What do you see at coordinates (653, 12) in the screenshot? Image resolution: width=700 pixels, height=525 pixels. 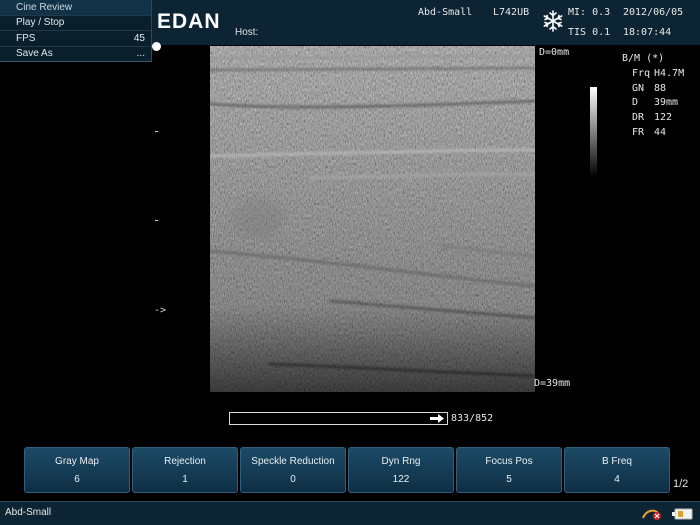 I see `date: 2012/06/05` at bounding box center [653, 12].